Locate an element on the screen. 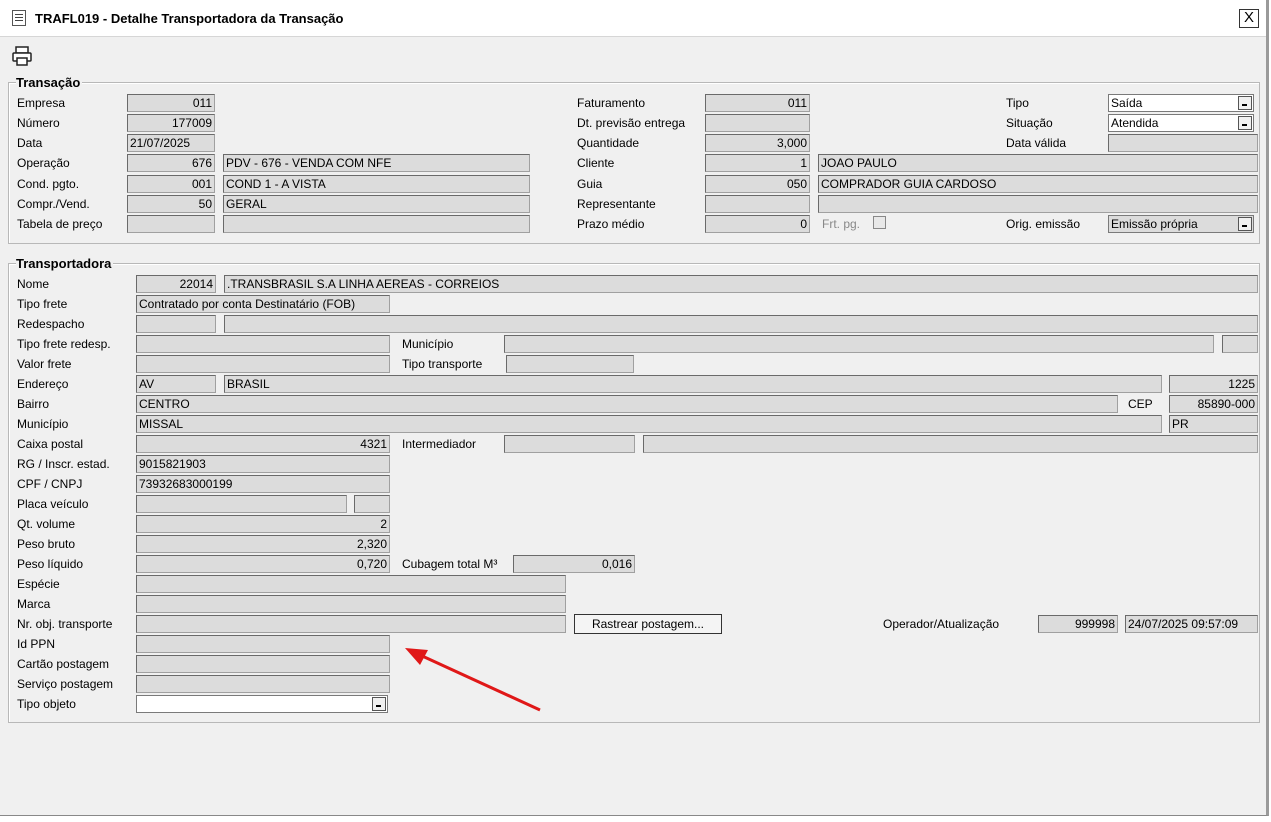  faturamento-label: Faturamento is located at coordinates (611, 103).